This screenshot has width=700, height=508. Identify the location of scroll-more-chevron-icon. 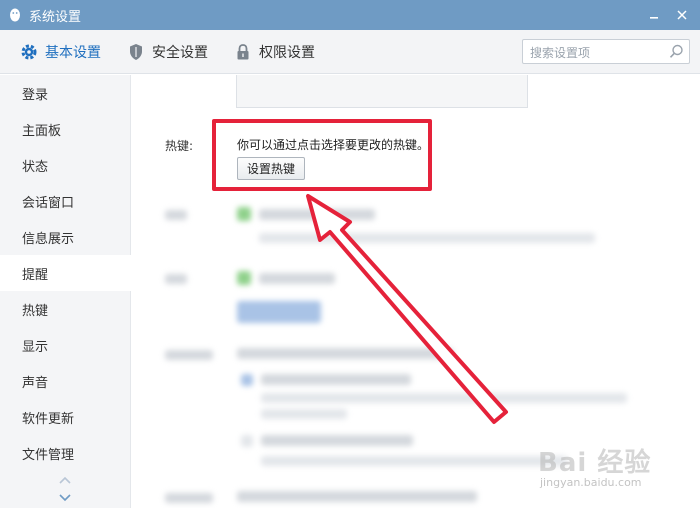
(65, 489).